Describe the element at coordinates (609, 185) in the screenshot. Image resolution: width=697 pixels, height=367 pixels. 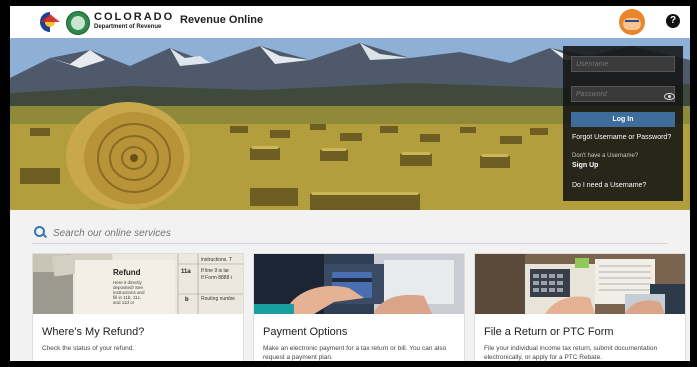
I see `need-username-link: Do I need a Username?` at that location.